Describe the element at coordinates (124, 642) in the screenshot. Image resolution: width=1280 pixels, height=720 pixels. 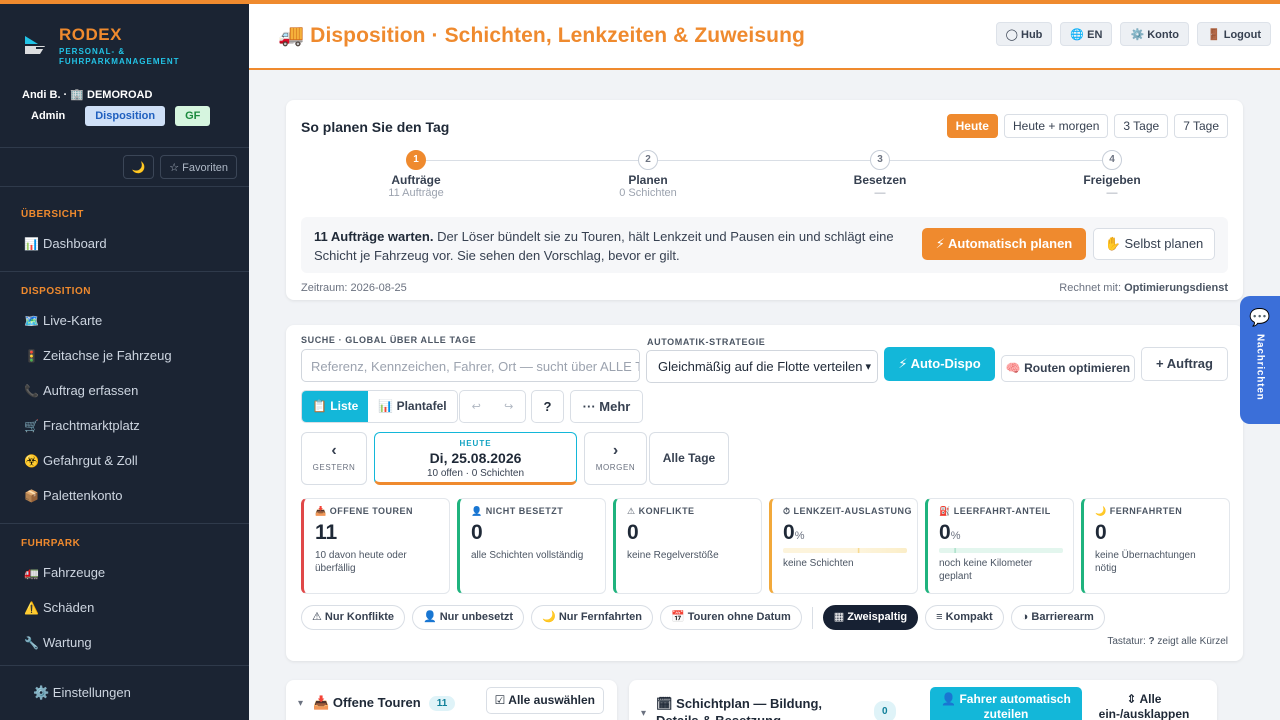
I see `sidebar-item-wartung: 🔧 Wartung` at that location.